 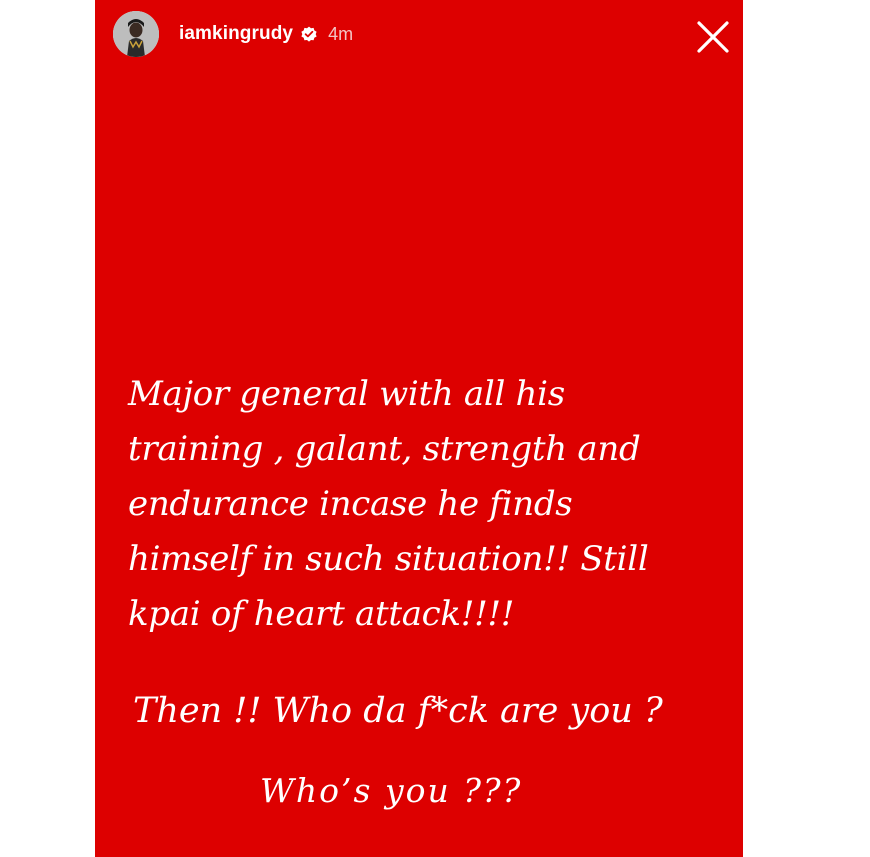 What do you see at coordinates (384, 449) in the screenshot?
I see `story-text-line: training , galant, strength and` at bounding box center [384, 449].